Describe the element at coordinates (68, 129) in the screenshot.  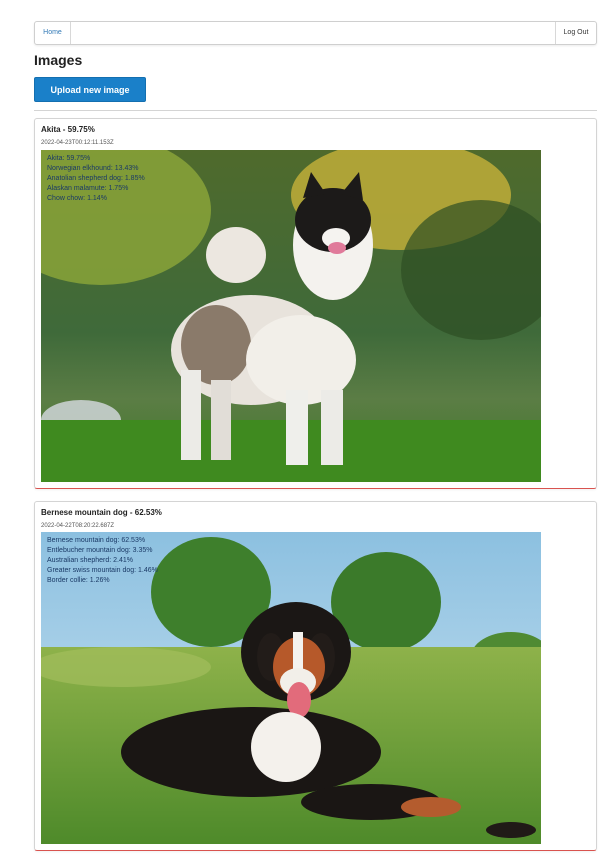
I see `card-title: Akita - 59.75%` at that location.